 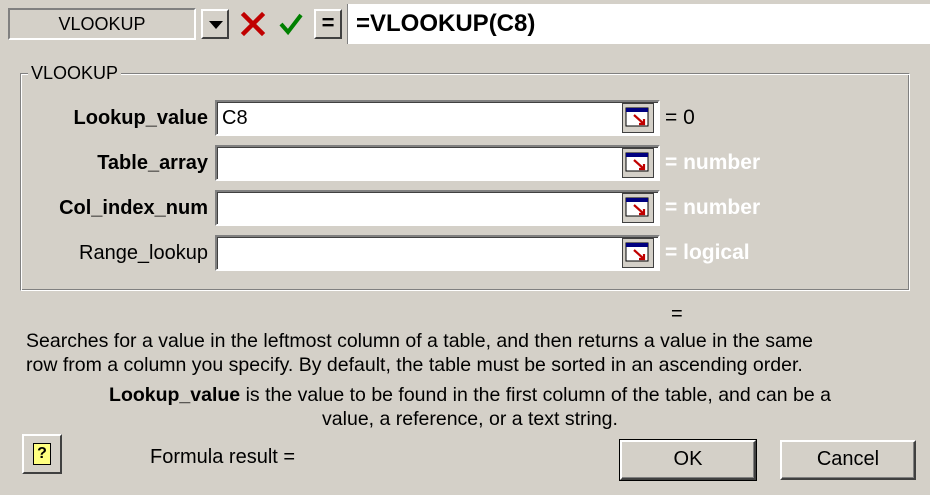 I want to click on formula-bar: VLOOKUP = =VLOOKUP(C8), so click(x=465, y=24).